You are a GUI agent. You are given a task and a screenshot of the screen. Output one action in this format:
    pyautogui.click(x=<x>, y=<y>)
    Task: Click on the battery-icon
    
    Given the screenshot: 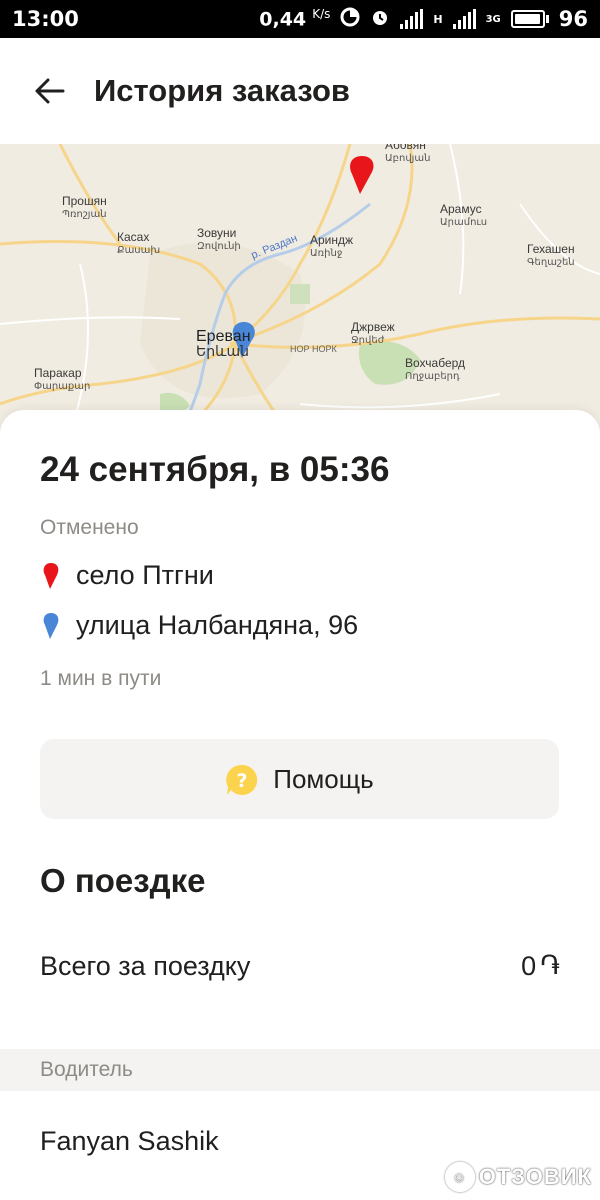 What is the action you would take?
    pyautogui.click(x=529, y=19)
    